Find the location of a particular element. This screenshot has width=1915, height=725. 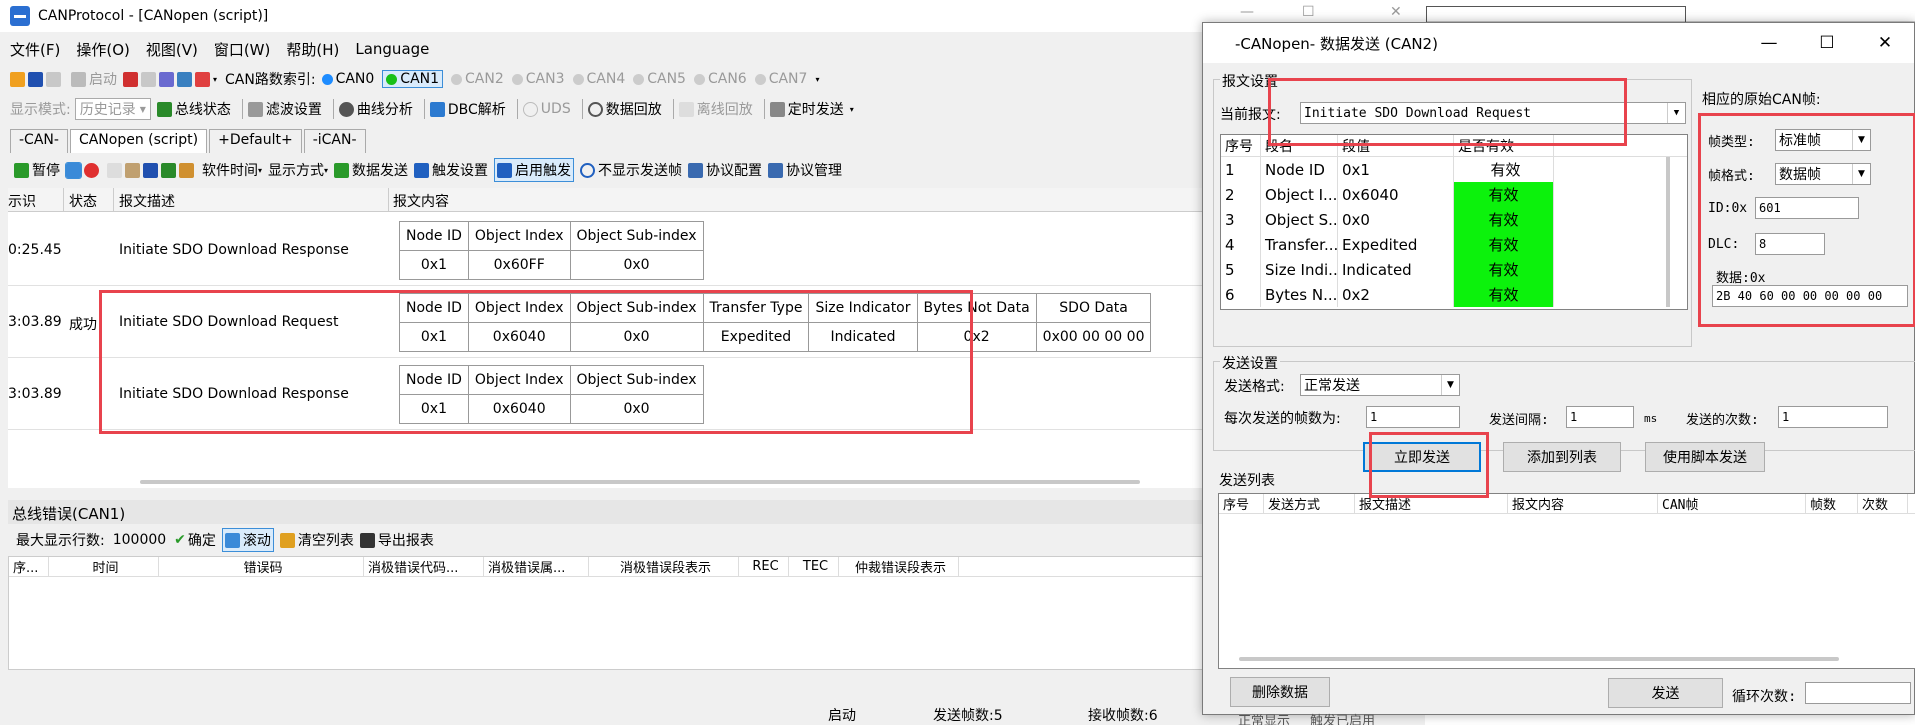

minimize-icon: — is located at coordinates (1769, 43).